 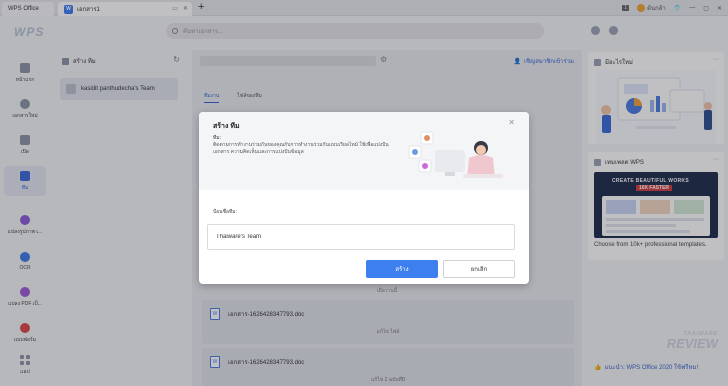 I want to click on dialog-title: สร้าง ทีม, so click(x=226, y=126).